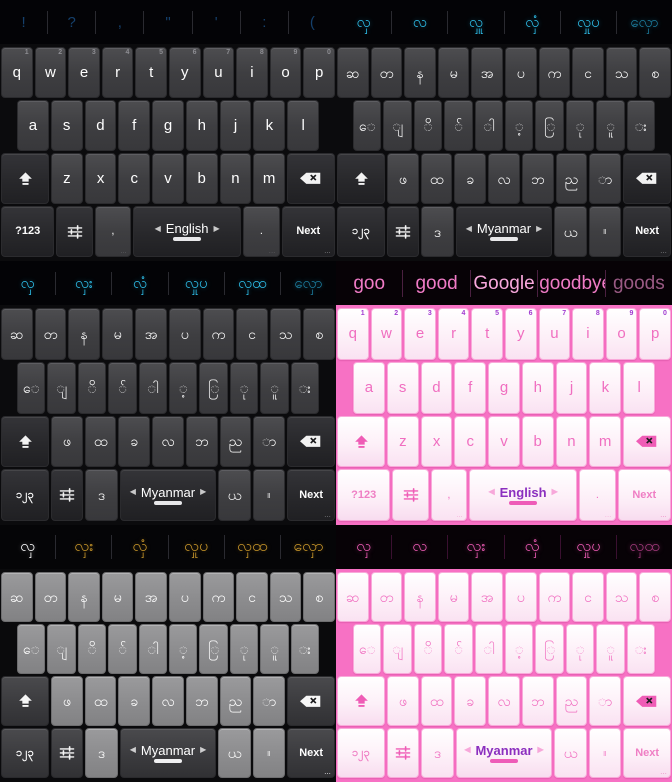 This screenshot has width=672, height=782. I want to click on key-ည: ည, so click(235, 701).